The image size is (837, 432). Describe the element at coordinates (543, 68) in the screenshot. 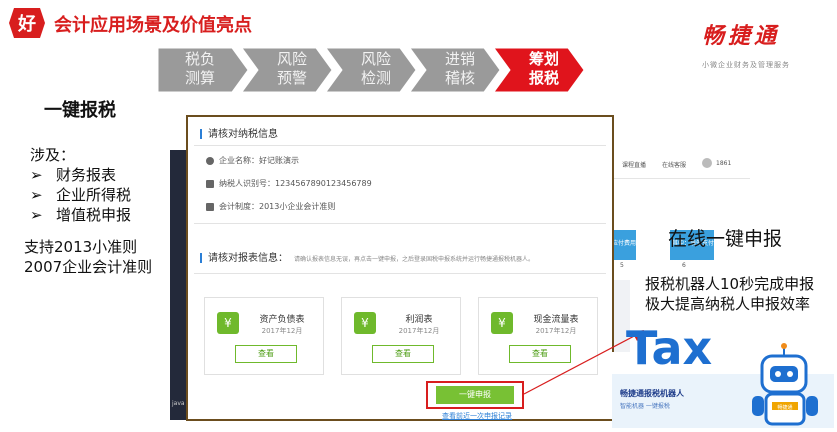

I see `step-tax-filing: 筹划 报税` at that location.